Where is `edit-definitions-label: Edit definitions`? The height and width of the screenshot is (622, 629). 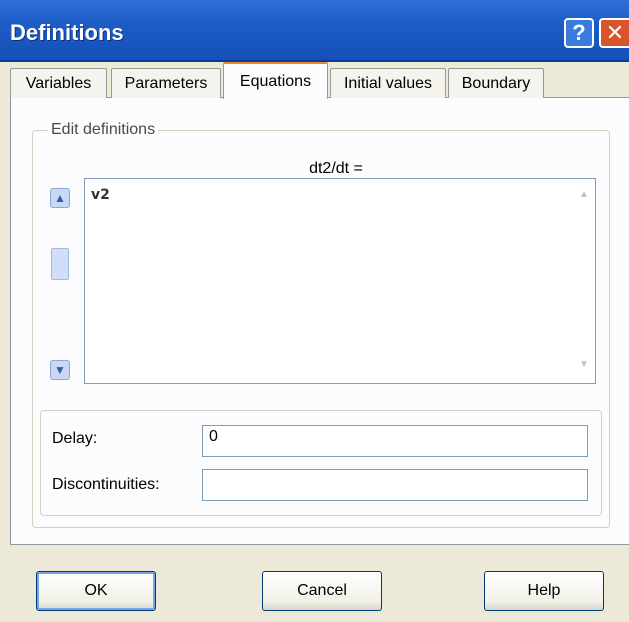
edit-definitions-label: Edit definitions is located at coordinates (103, 130).